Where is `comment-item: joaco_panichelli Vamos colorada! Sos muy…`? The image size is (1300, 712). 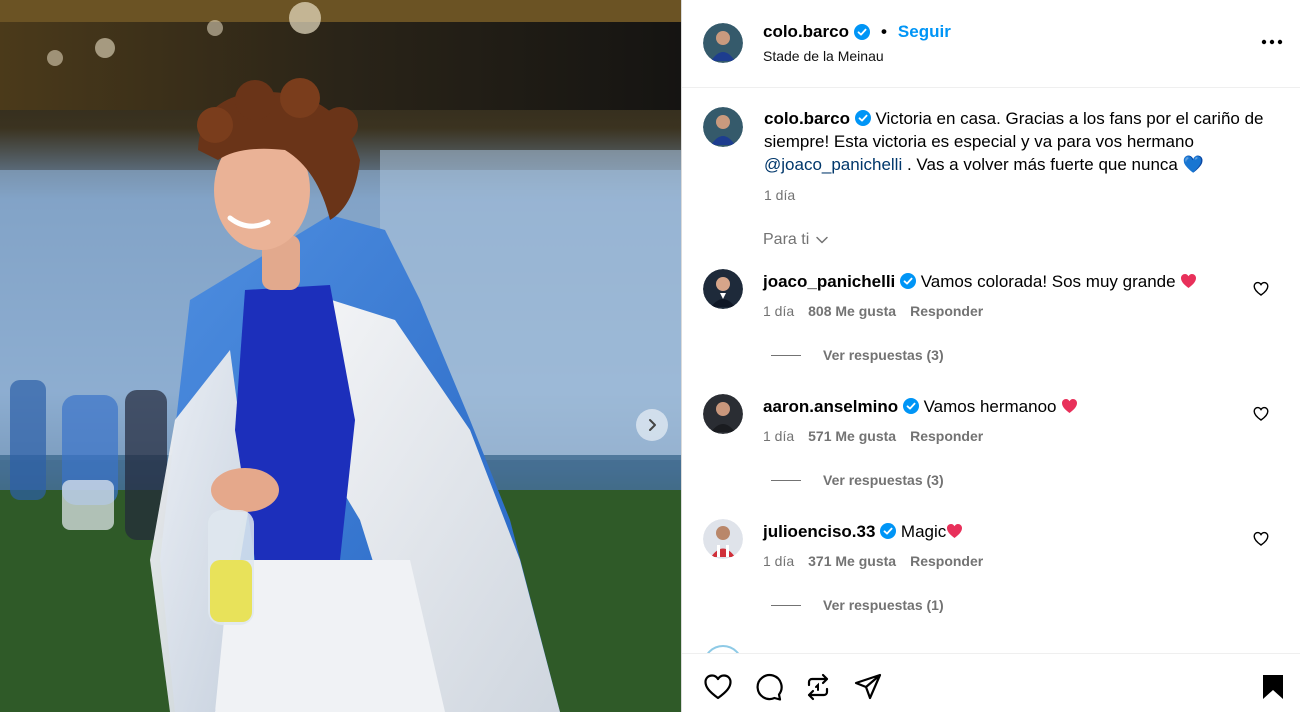 comment-item: joaco_panichelli Vamos colorada! Sos muy… is located at coordinates (998, 319).